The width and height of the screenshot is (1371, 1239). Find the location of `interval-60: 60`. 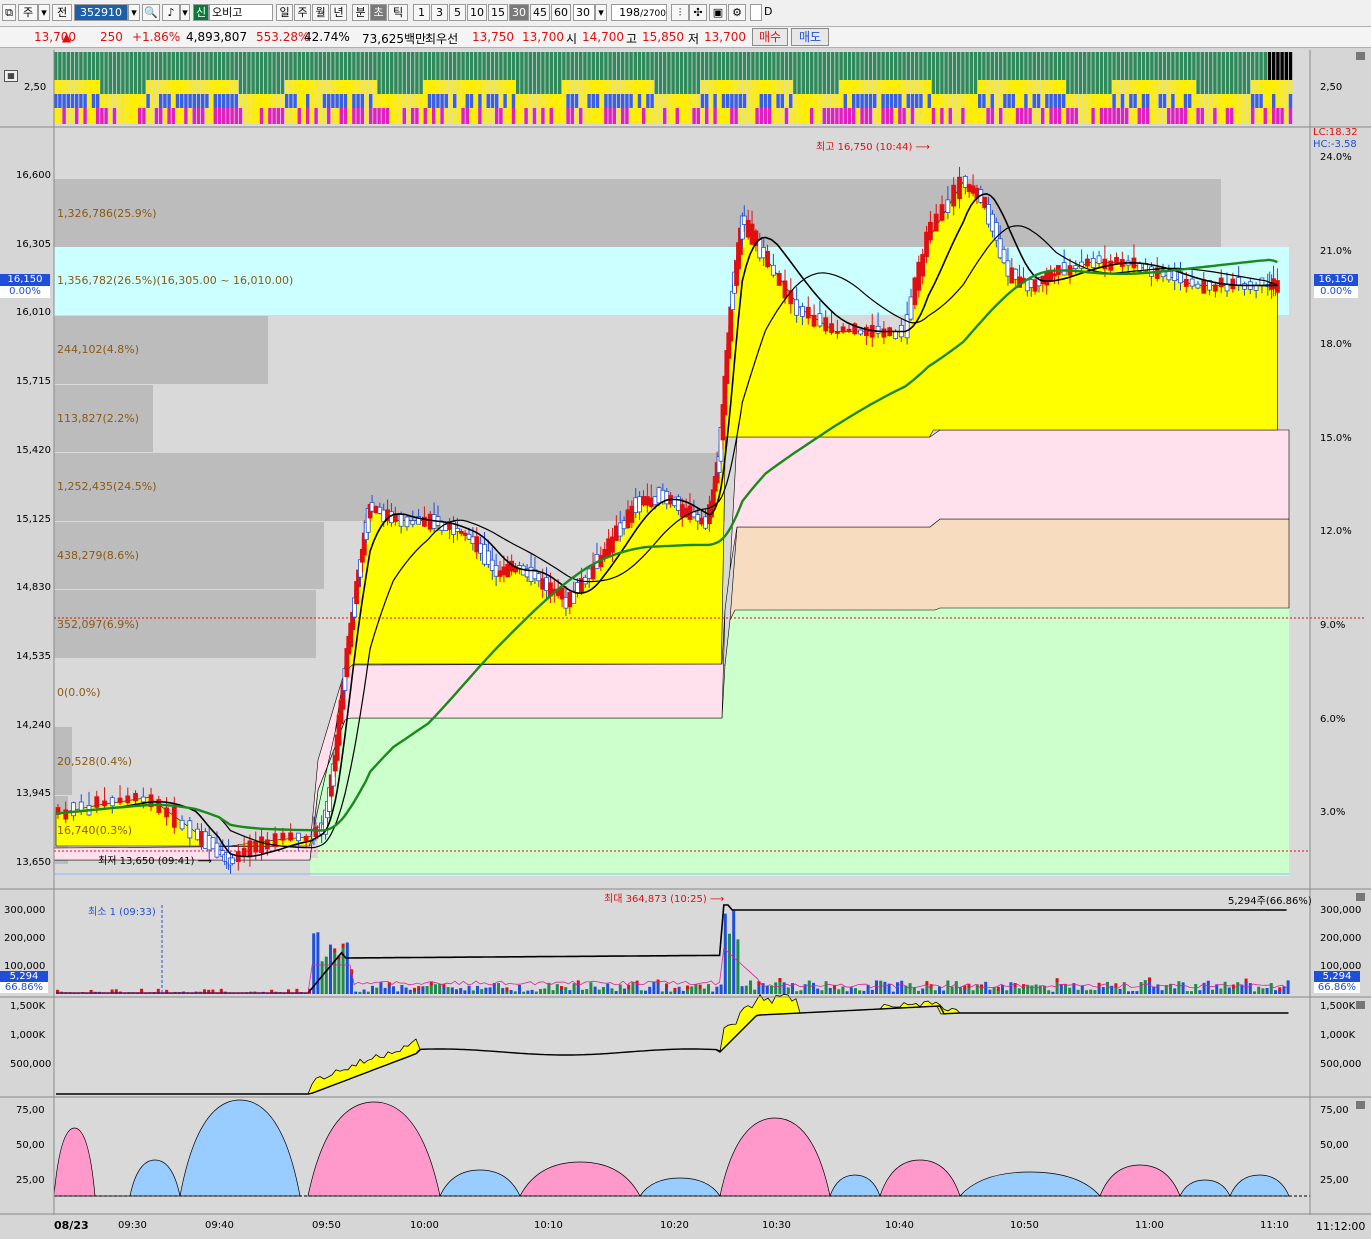

interval-60: 60 is located at coordinates (561, 12).